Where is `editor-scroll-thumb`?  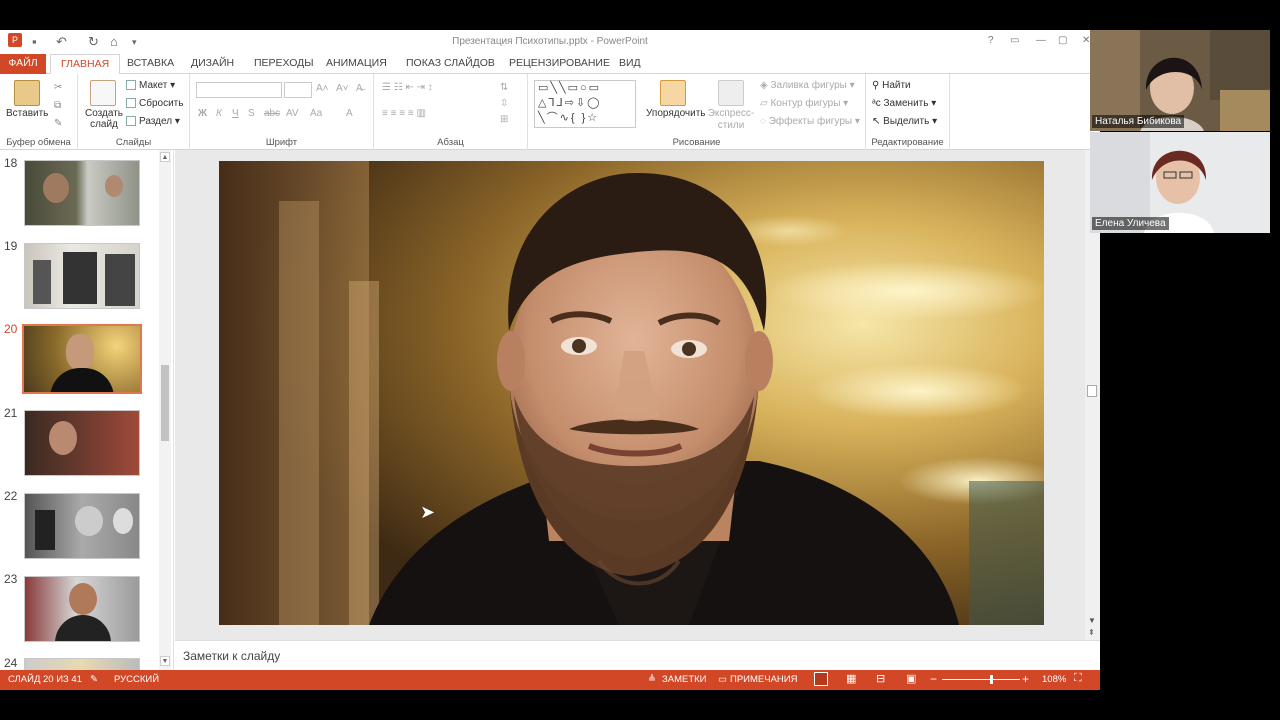 editor-scroll-thumb is located at coordinates (1092, 391).